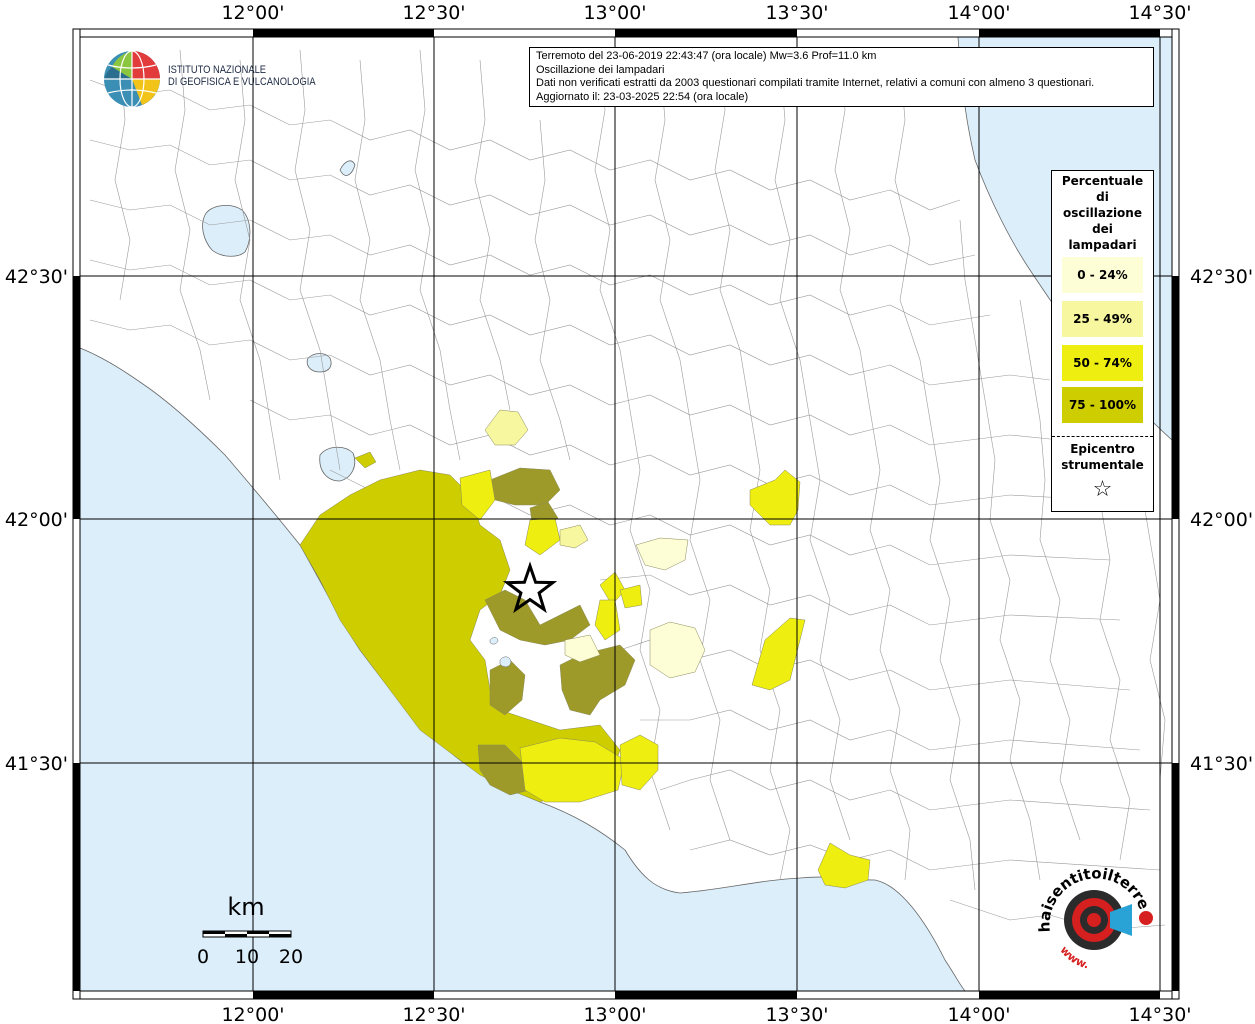 The image size is (1255, 1024). What do you see at coordinates (76, 514) in the screenshot?
I see `frame-left` at bounding box center [76, 514].